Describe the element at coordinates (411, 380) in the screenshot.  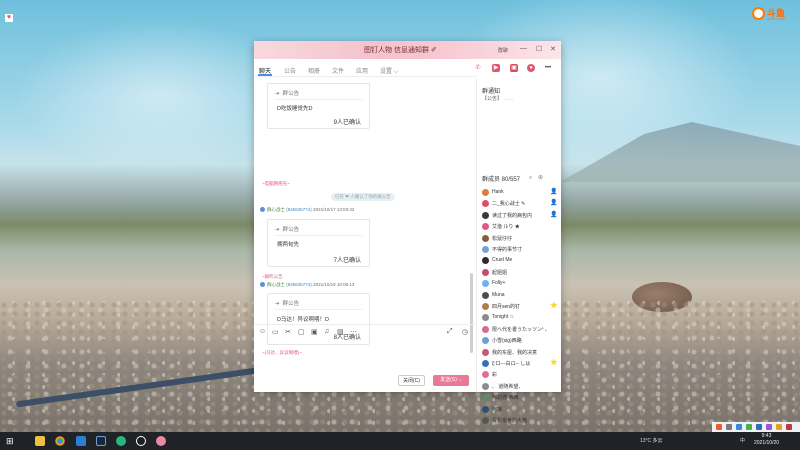
I see `close-button: 关闭(C)` at that location.